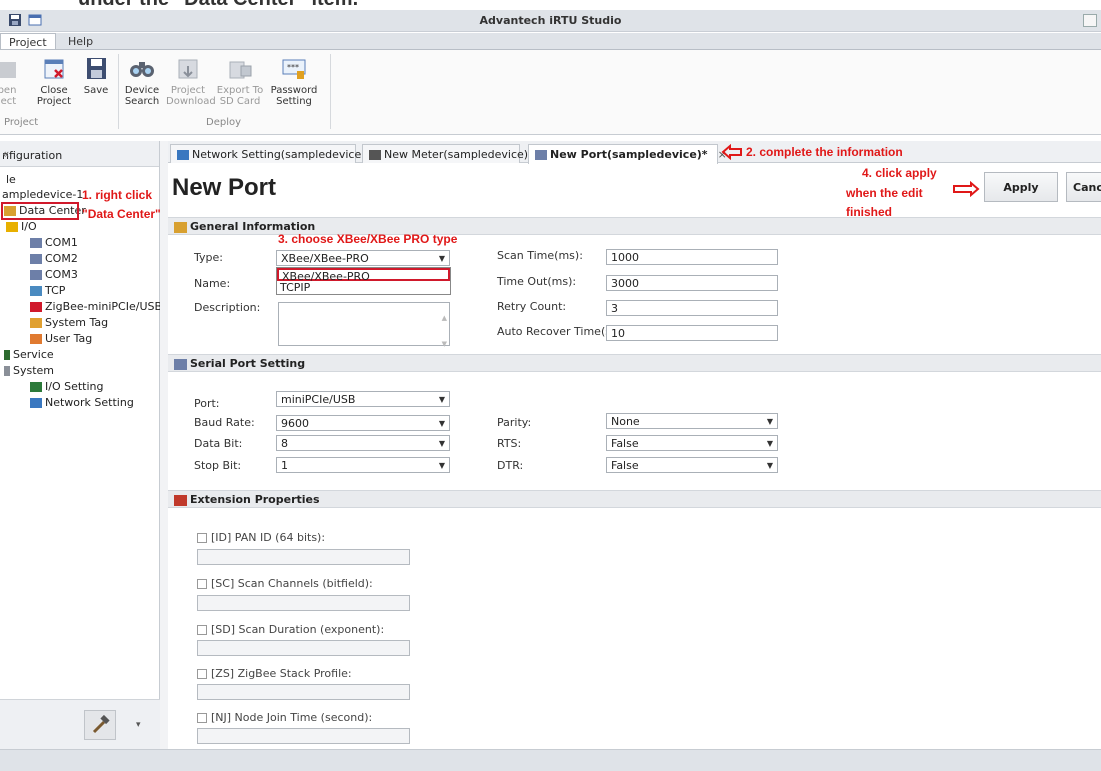  What do you see at coordinates (54, 69) in the screenshot?
I see `close-project-icon` at bounding box center [54, 69].